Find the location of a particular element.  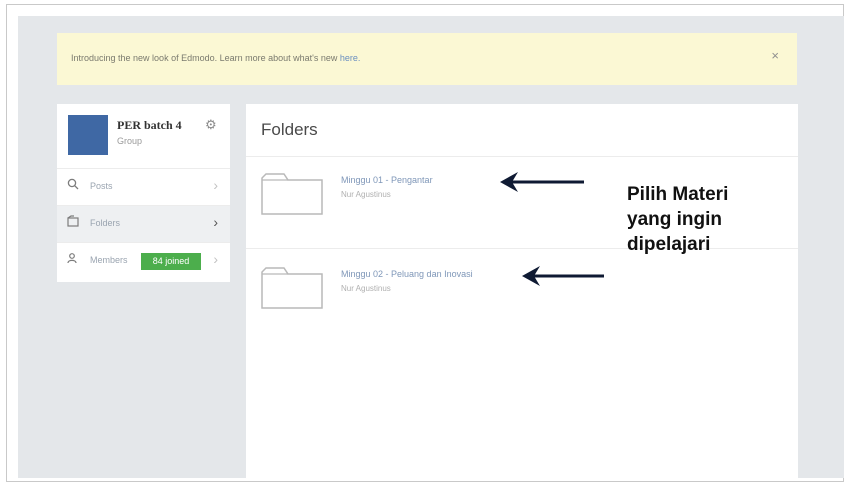

sidebar-item-posts: Posts › is located at coordinates (143, 186).